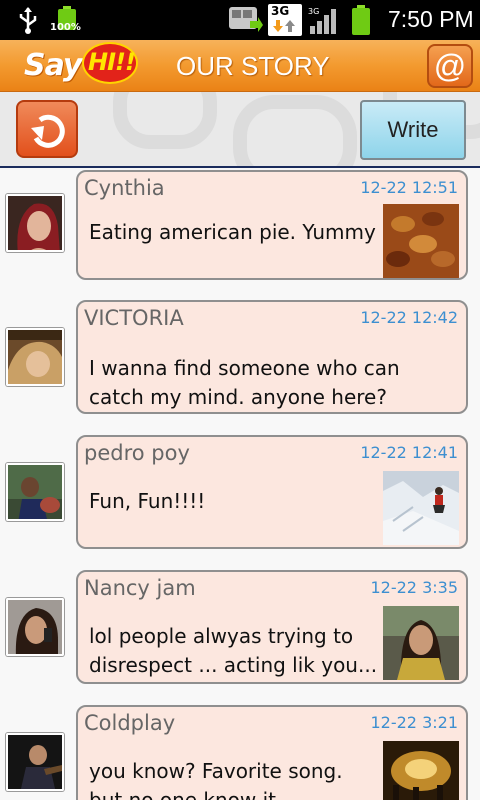  I want to click on status-bar: 100% 3G 3G 7:50 PM, so click(240, 20).